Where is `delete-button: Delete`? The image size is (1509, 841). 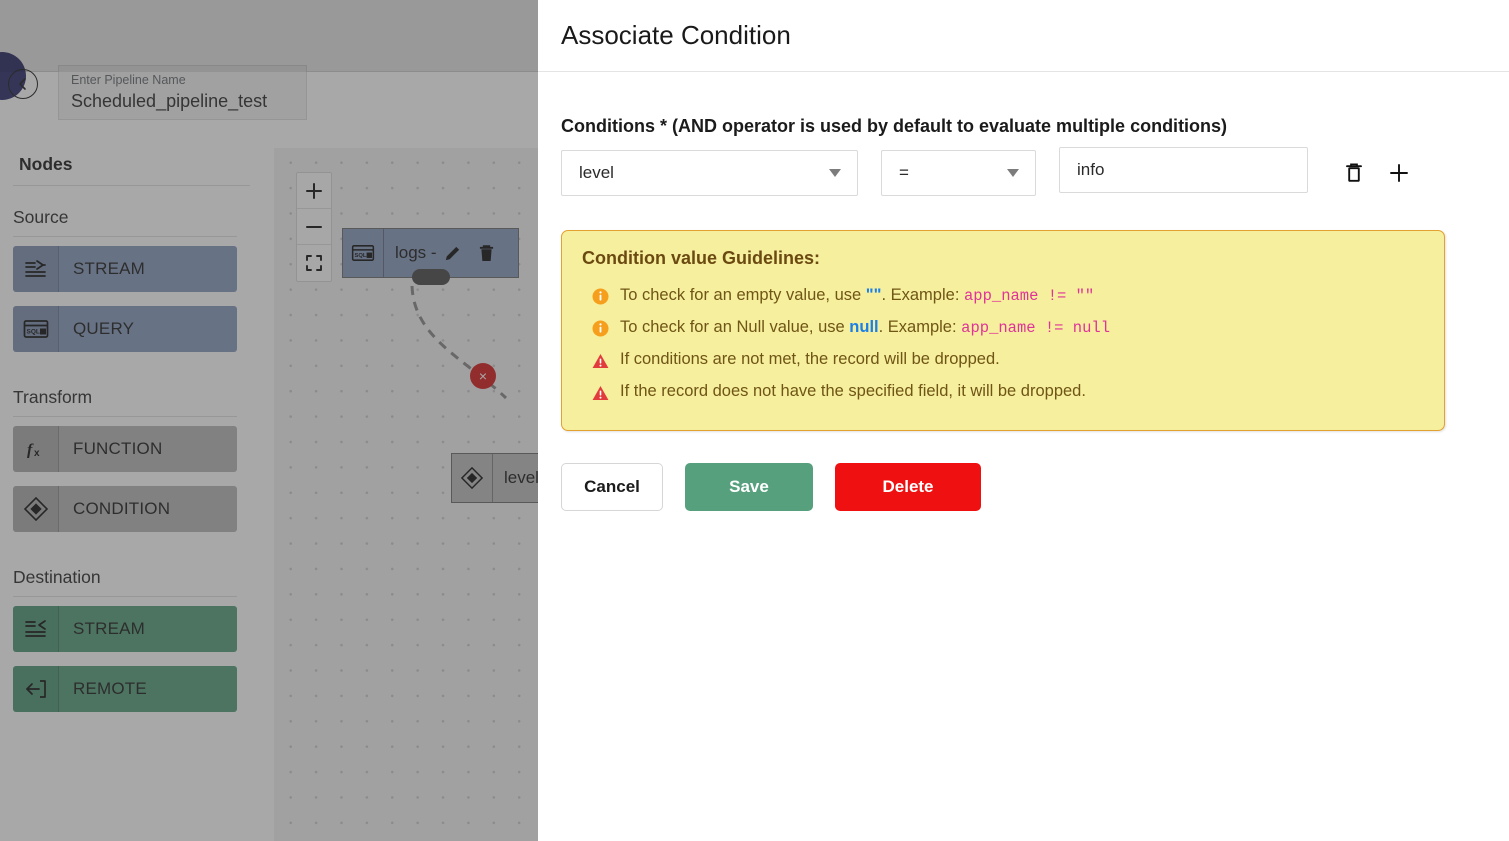
delete-button: Delete is located at coordinates (908, 487).